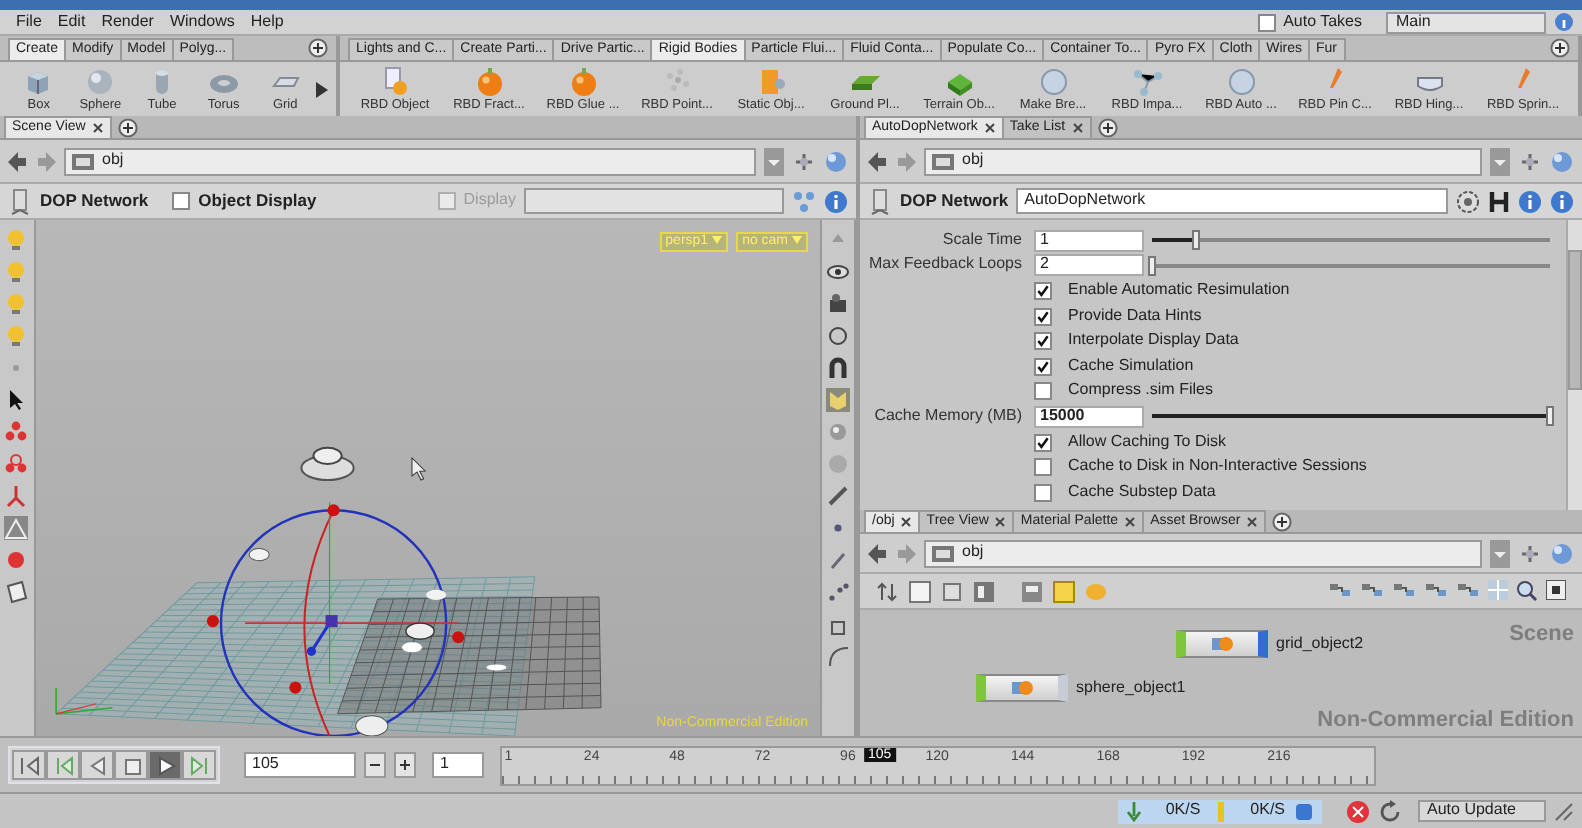 The width and height of the screenshot is (1582, 828). What do you see at coordinates (1217, 467) in the screenshot?
I see `checkbox-label: Cache to Disk in Non-Interactive Sessions` at bounding box center [1217, 467].